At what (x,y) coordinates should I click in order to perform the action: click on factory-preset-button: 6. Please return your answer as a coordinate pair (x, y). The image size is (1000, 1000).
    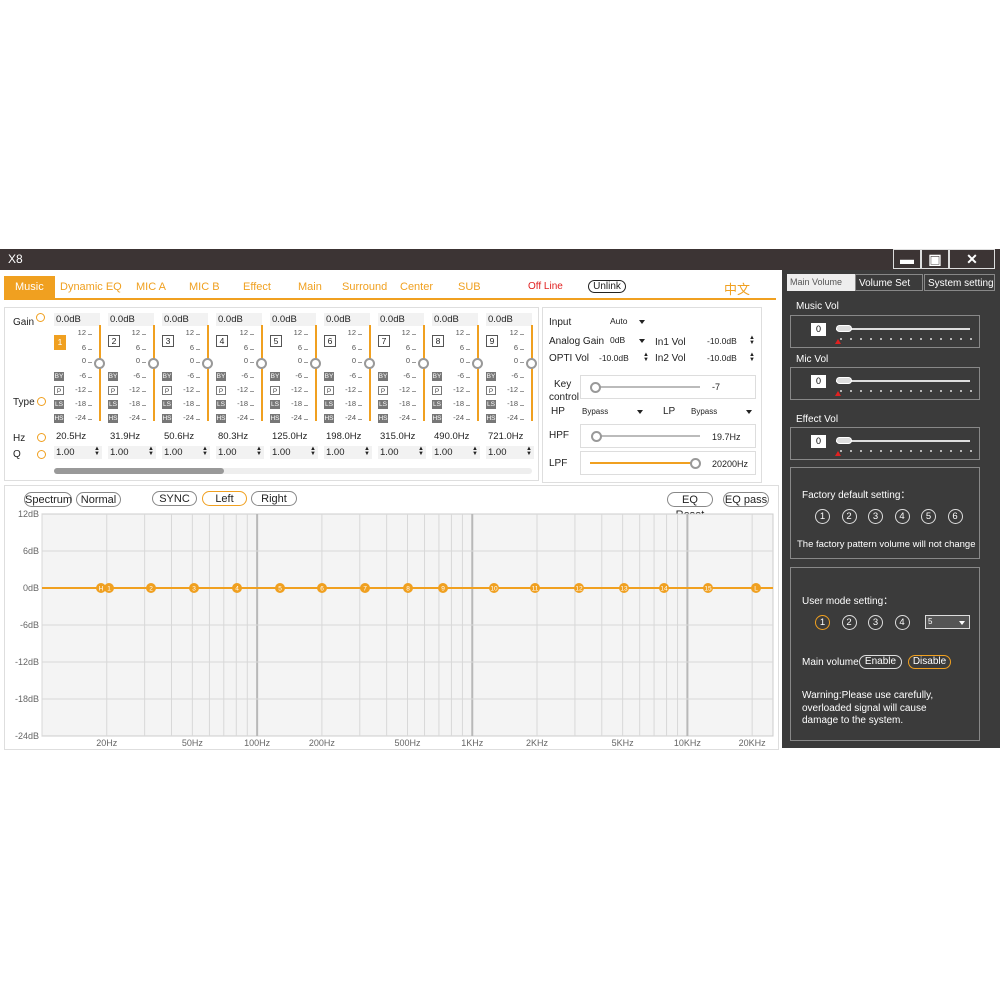
    Looking at the image, I should click on (955, 516).